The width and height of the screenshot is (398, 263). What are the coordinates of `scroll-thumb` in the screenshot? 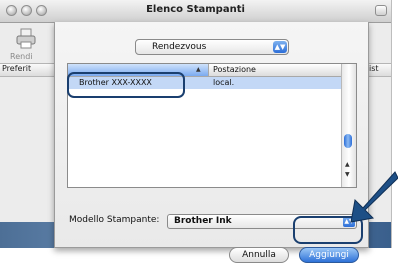 It's located at (348, 141).